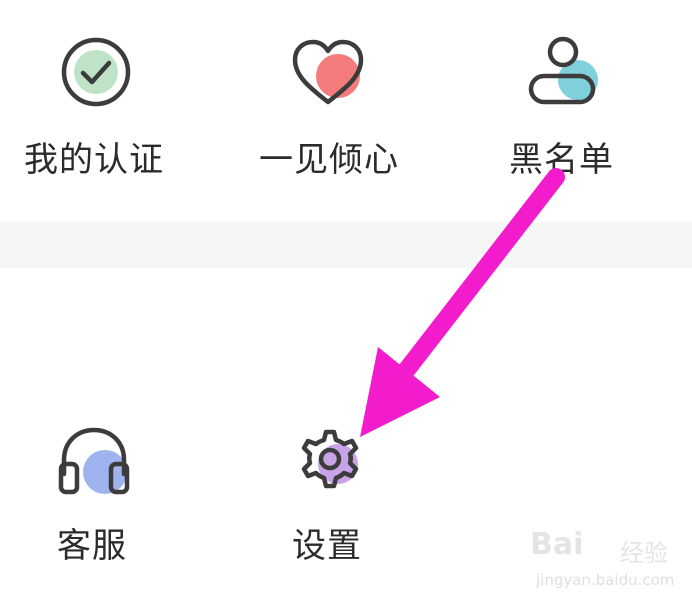 The height and width of the screenshot is (604, 692). Describe the element at coordinates (557, 544) in the screenshot. I see `watermark-brand: Bai` at that location.